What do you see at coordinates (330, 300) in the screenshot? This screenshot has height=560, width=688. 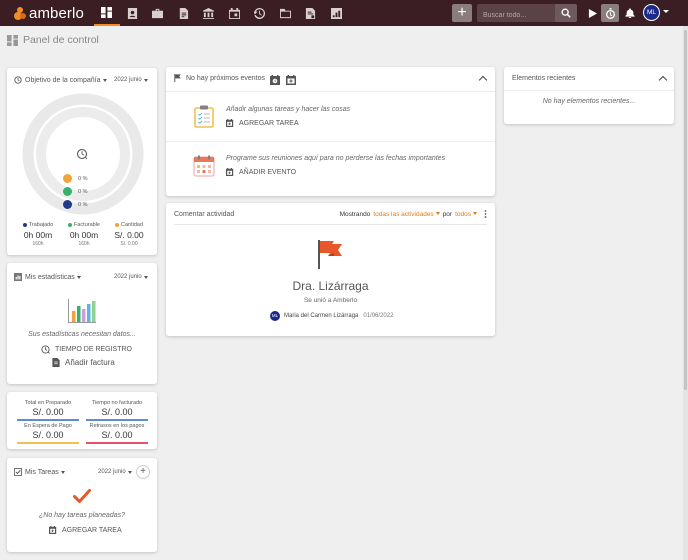 I see `activity-entry-description: Se unió a Amberlo` at bounding box center [330, 300].